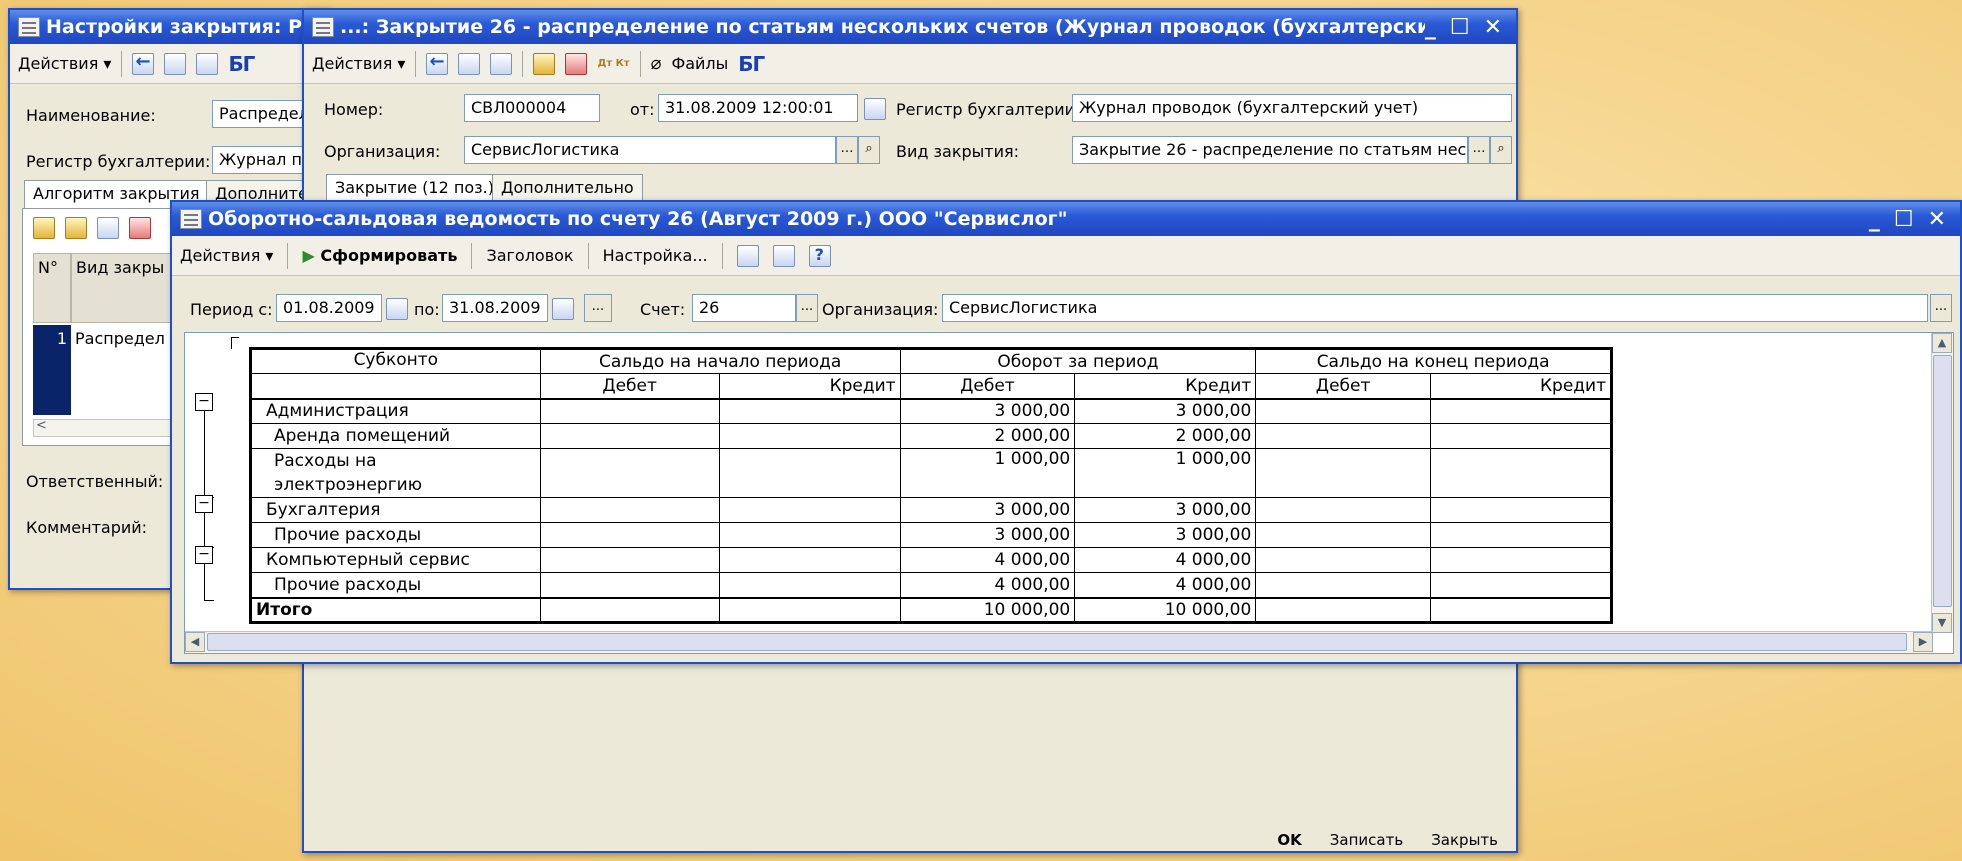 The image size is (1962, 861). I want to click on subheader-empty, so click(395, 386).